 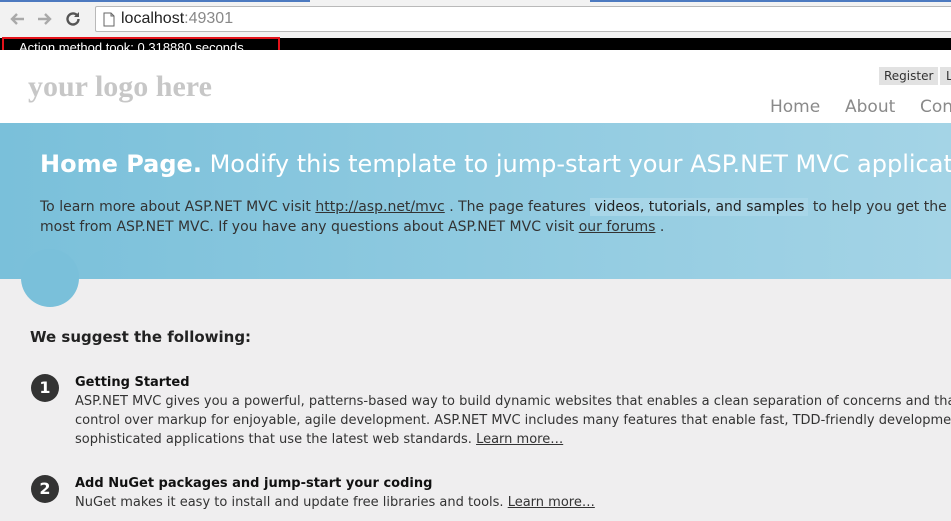 I want to click on forums-link: our forums, so click(x=617, y=227).